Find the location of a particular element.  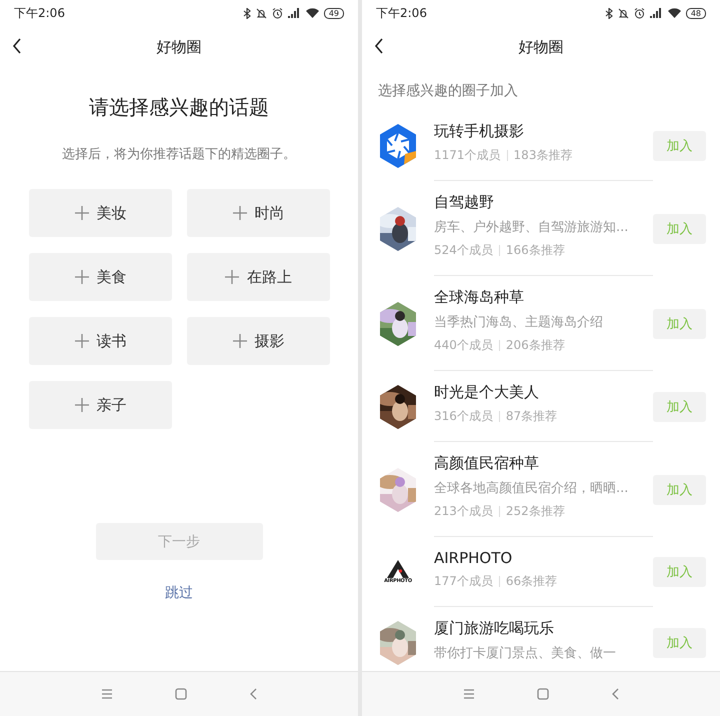

recommendation-count: 206条推荐 is located at coordinates (535, 345).